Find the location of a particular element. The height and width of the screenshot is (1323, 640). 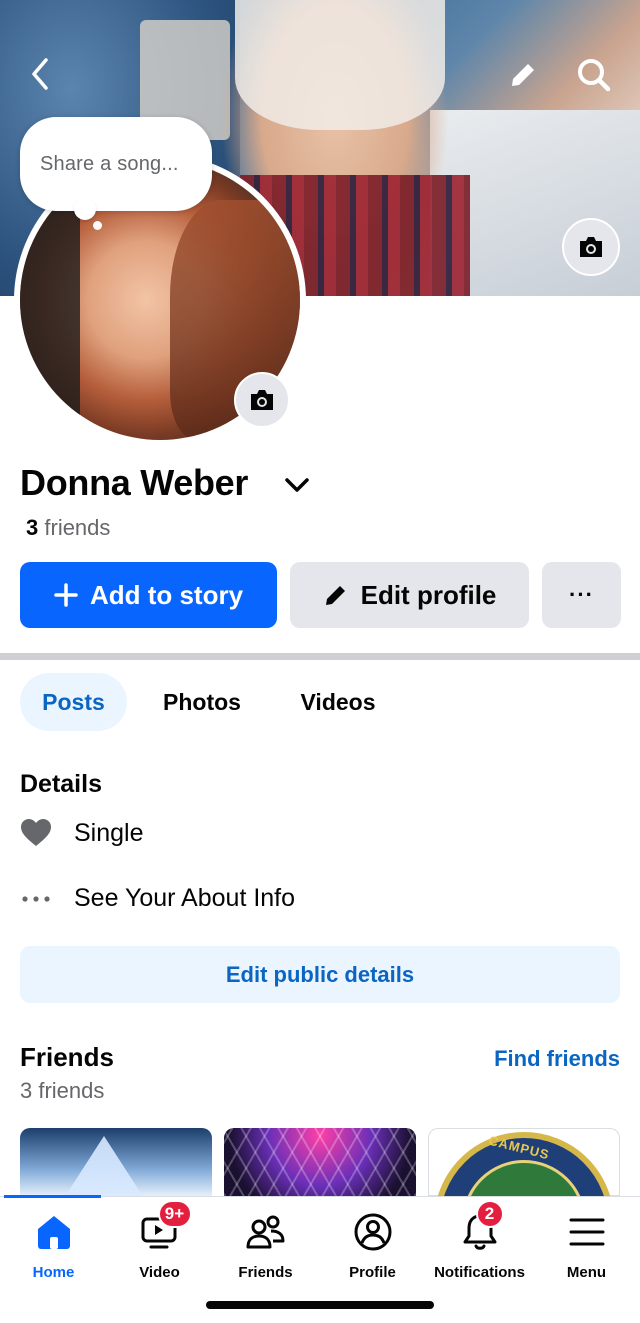

add-to-story-button: Add to story is located at coordinates (148, 595).